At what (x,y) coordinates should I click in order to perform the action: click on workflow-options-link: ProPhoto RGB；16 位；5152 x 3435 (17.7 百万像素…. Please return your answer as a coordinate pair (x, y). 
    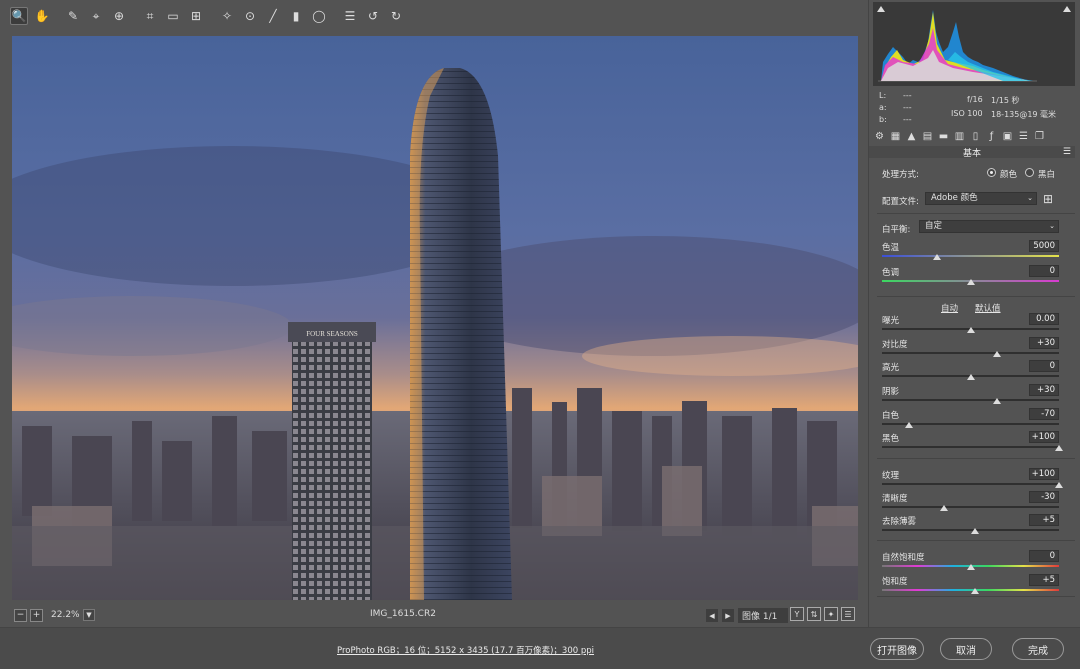
    Looking at the image, I should click on (465, 650).